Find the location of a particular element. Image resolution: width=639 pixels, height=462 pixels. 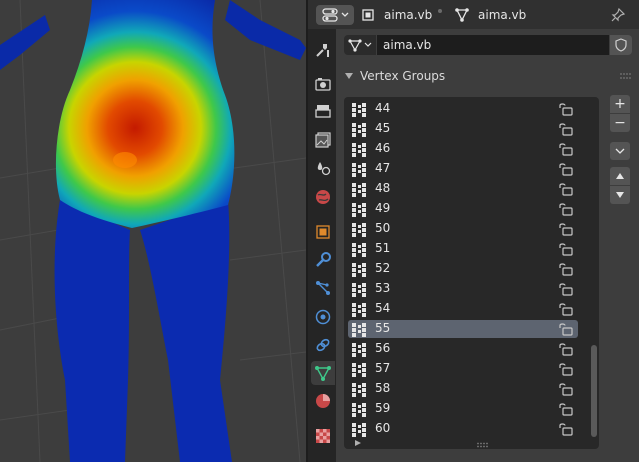

tab-particles is located at coordinates (323, 288).